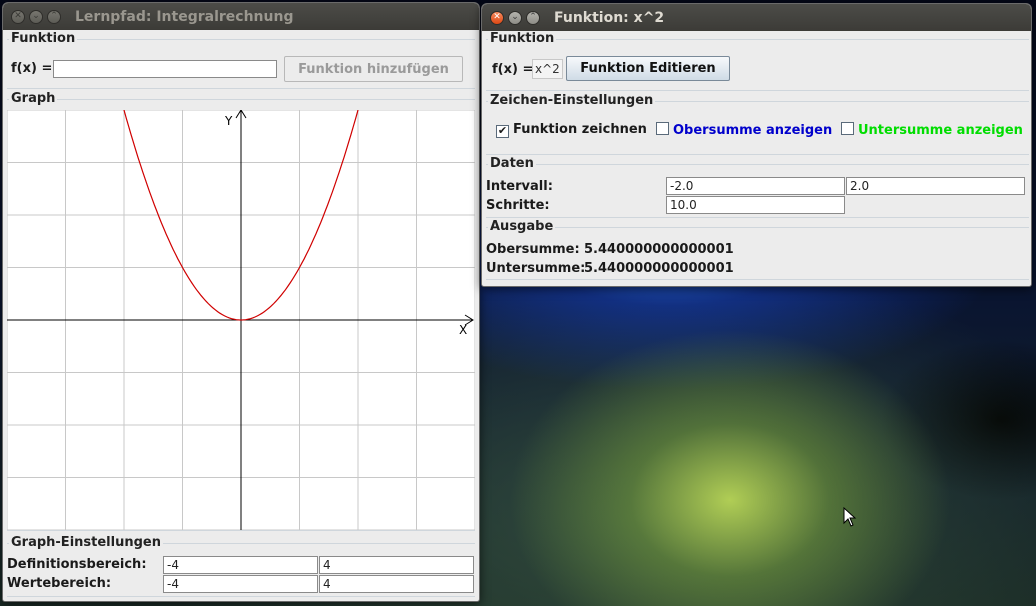 Image resolution: width=1036 pixels, height=606 pixels. Describe the element at coordinates (165, 69) in the screenshot. I see `function-input` at that location.